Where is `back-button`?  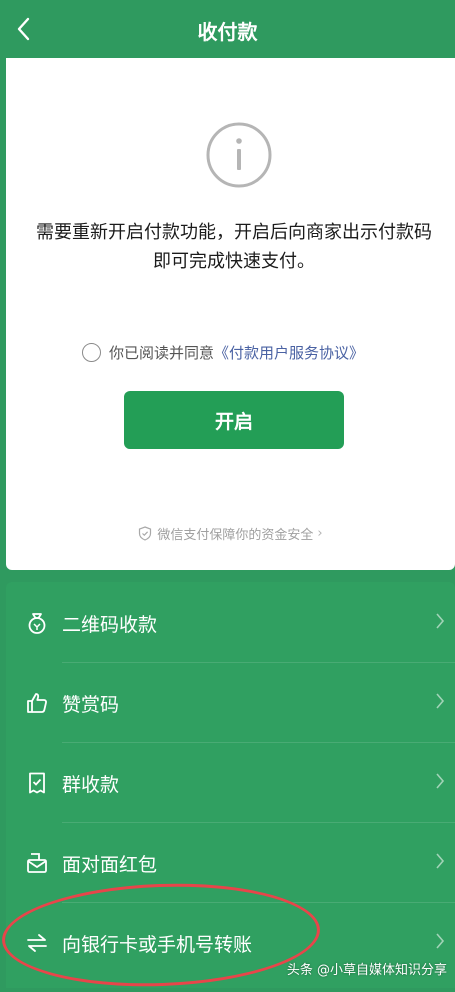 back-button is located at coordinates (23, 29).